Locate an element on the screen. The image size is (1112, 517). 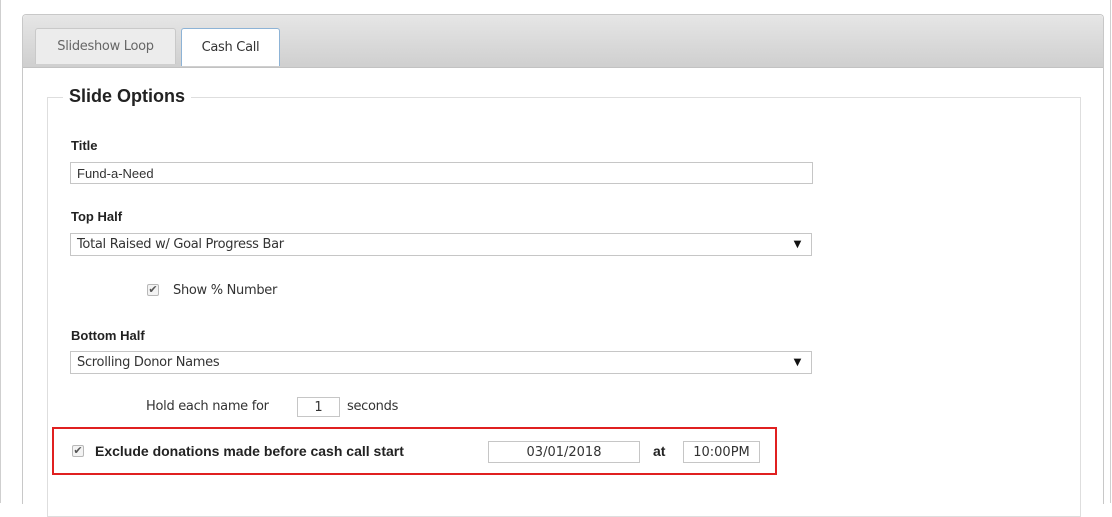
at-label: at is located at coordinates (659, 451).